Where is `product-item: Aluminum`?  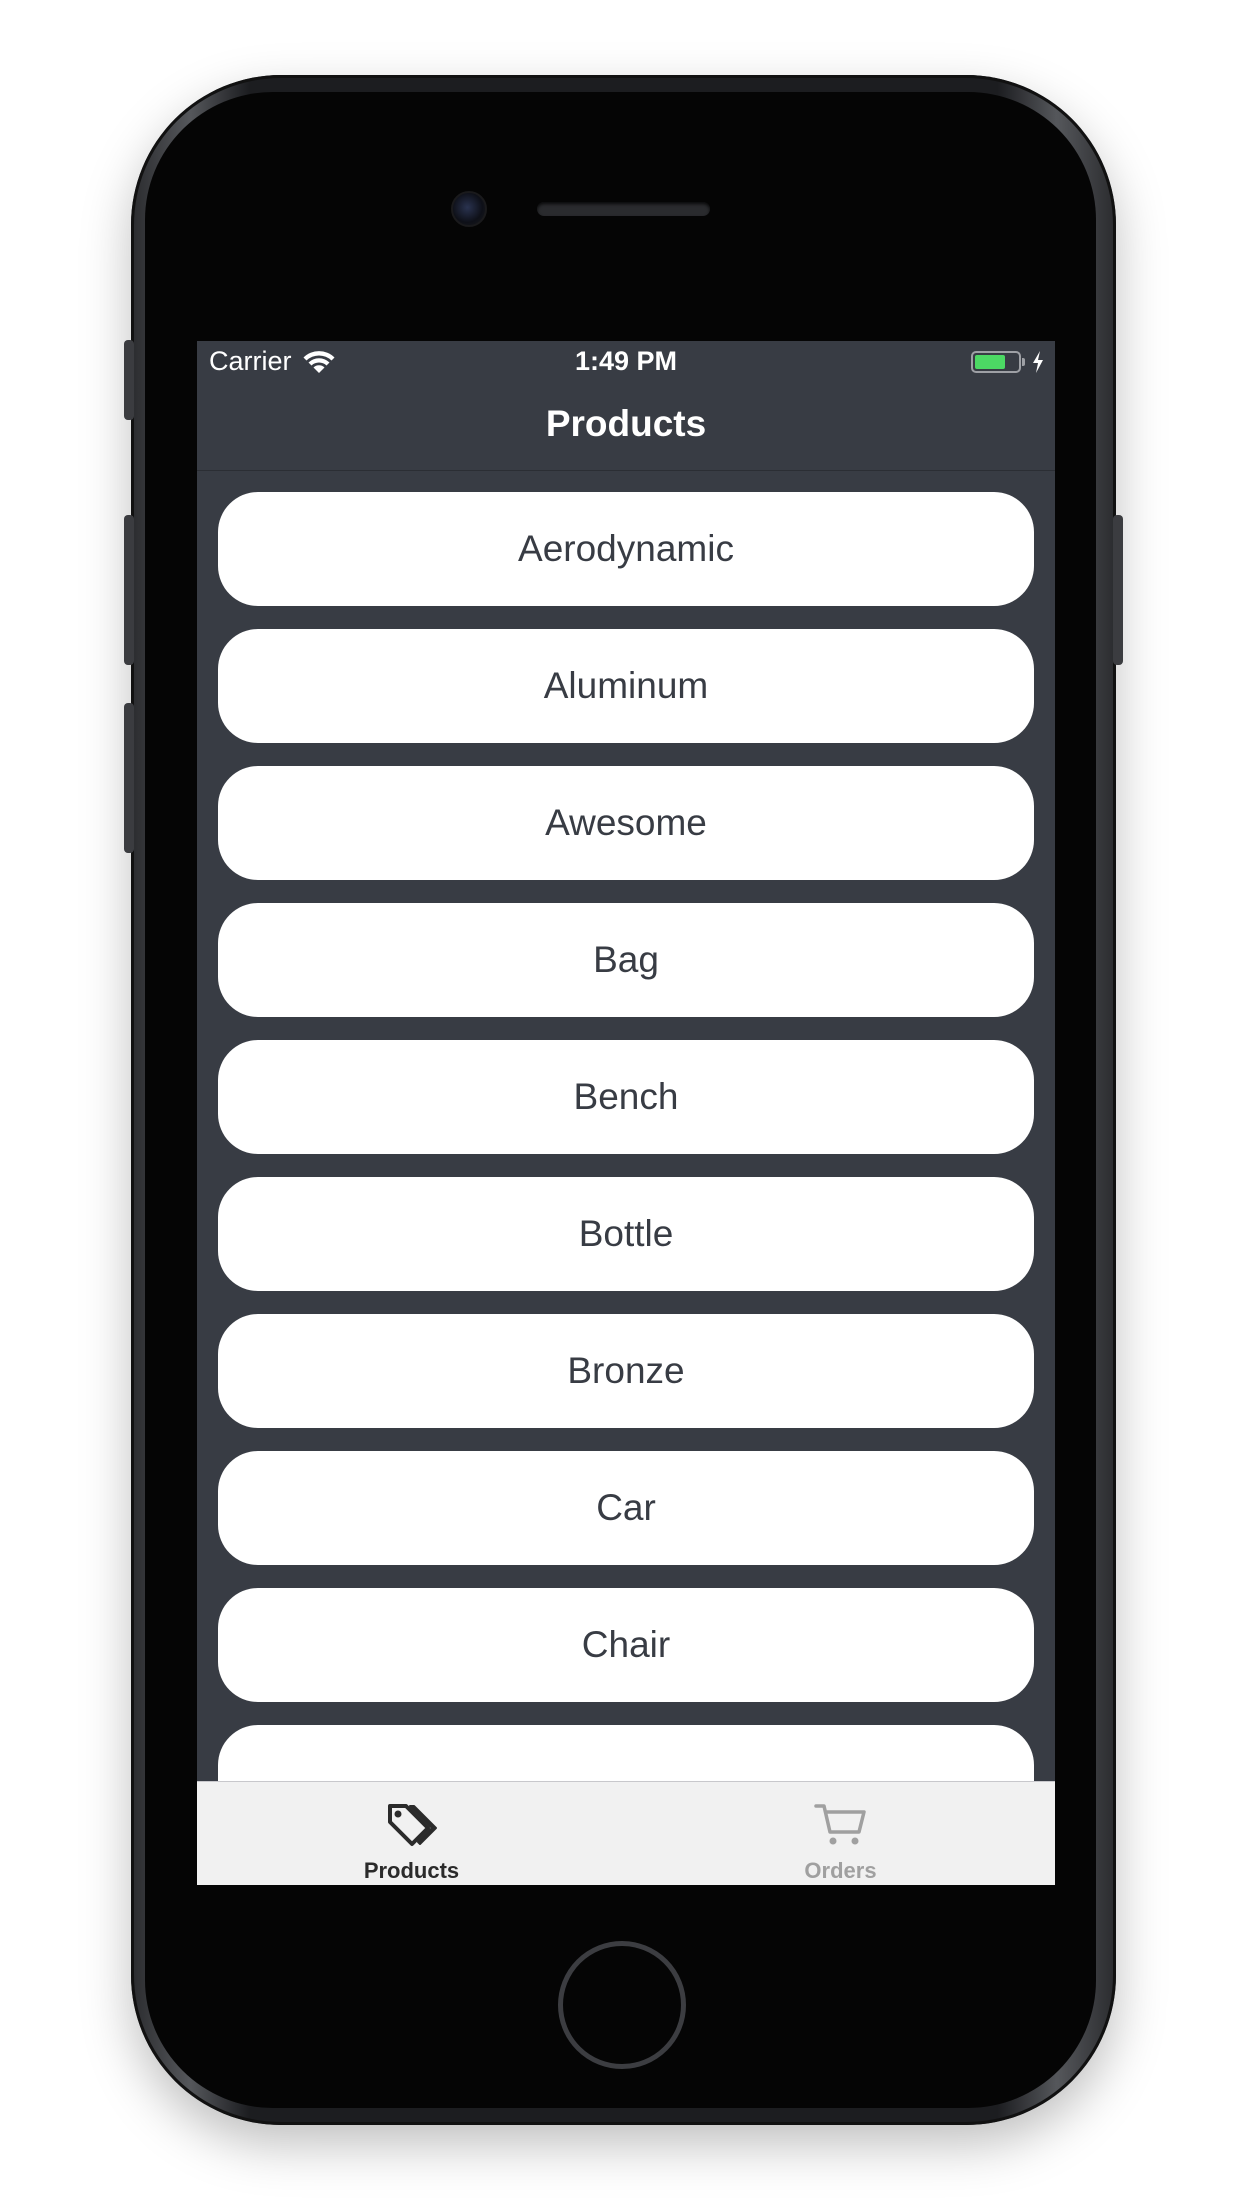 product-item: Aluminum is located at coordinates (626, 686).